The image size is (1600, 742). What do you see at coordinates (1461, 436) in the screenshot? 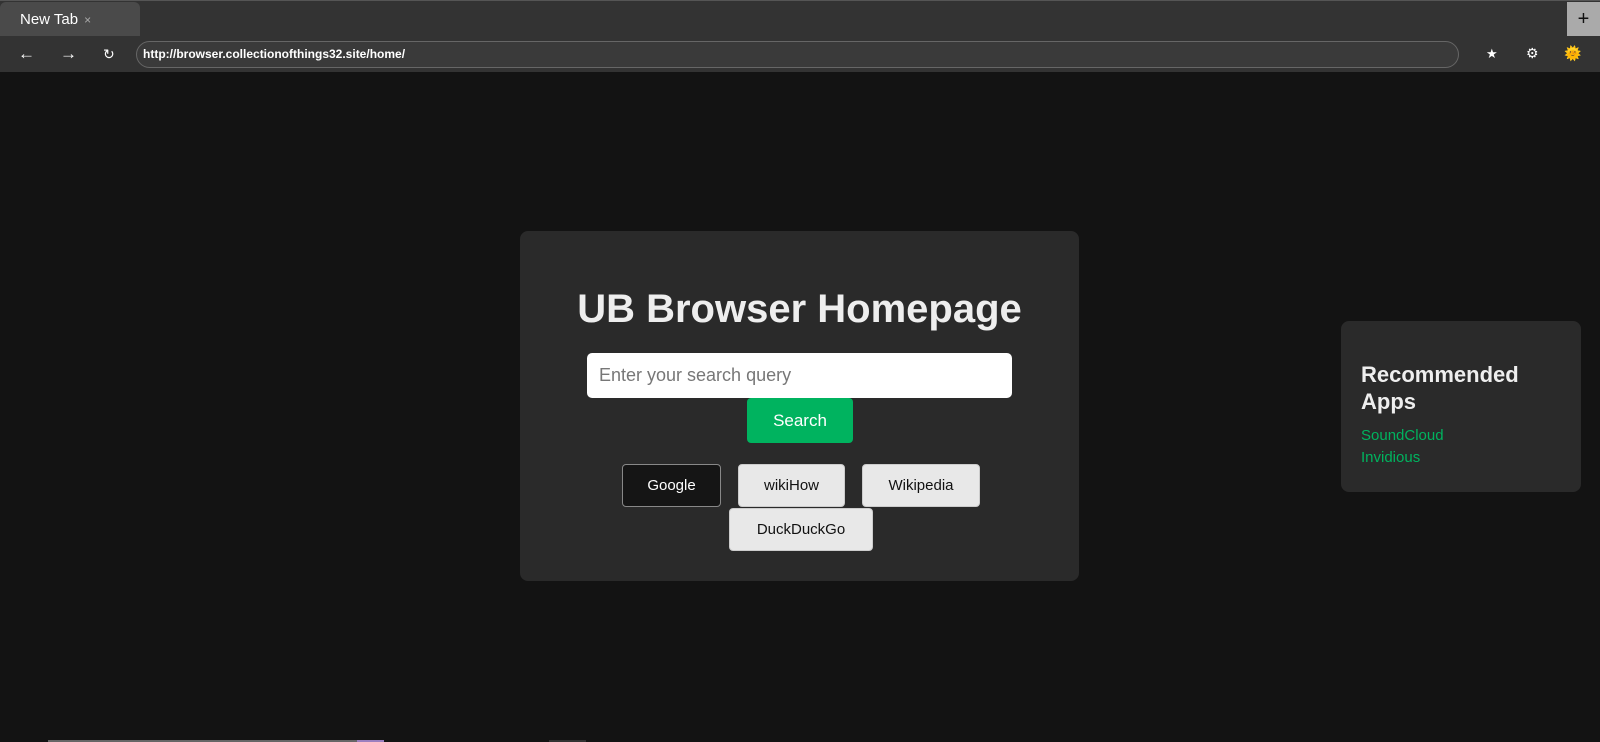
I see `app-link-soundcloud: SoundCloud` at bounding box center [1461, 436].